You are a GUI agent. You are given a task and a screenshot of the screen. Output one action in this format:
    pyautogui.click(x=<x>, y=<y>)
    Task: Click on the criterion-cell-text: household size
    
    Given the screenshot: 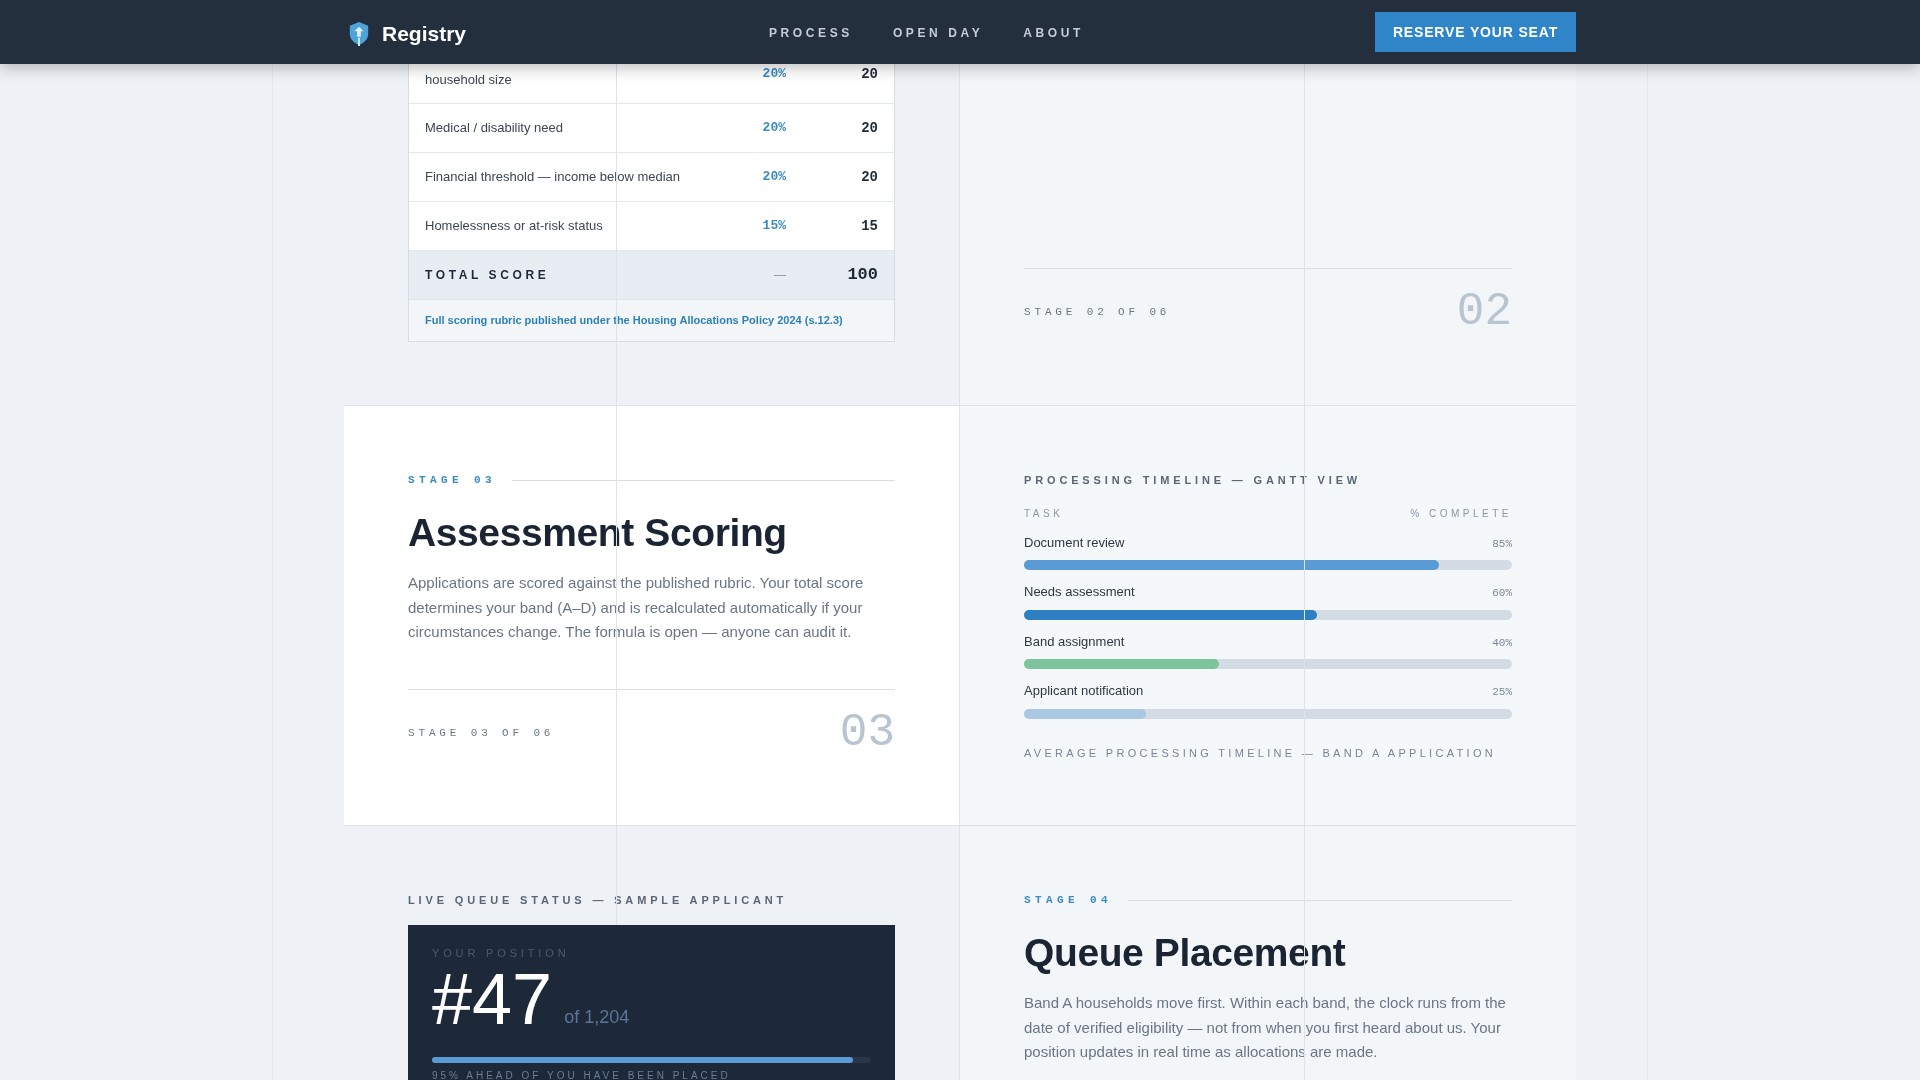 What is the action you would take?
    pyautogui.click(x=469, y=80)
    